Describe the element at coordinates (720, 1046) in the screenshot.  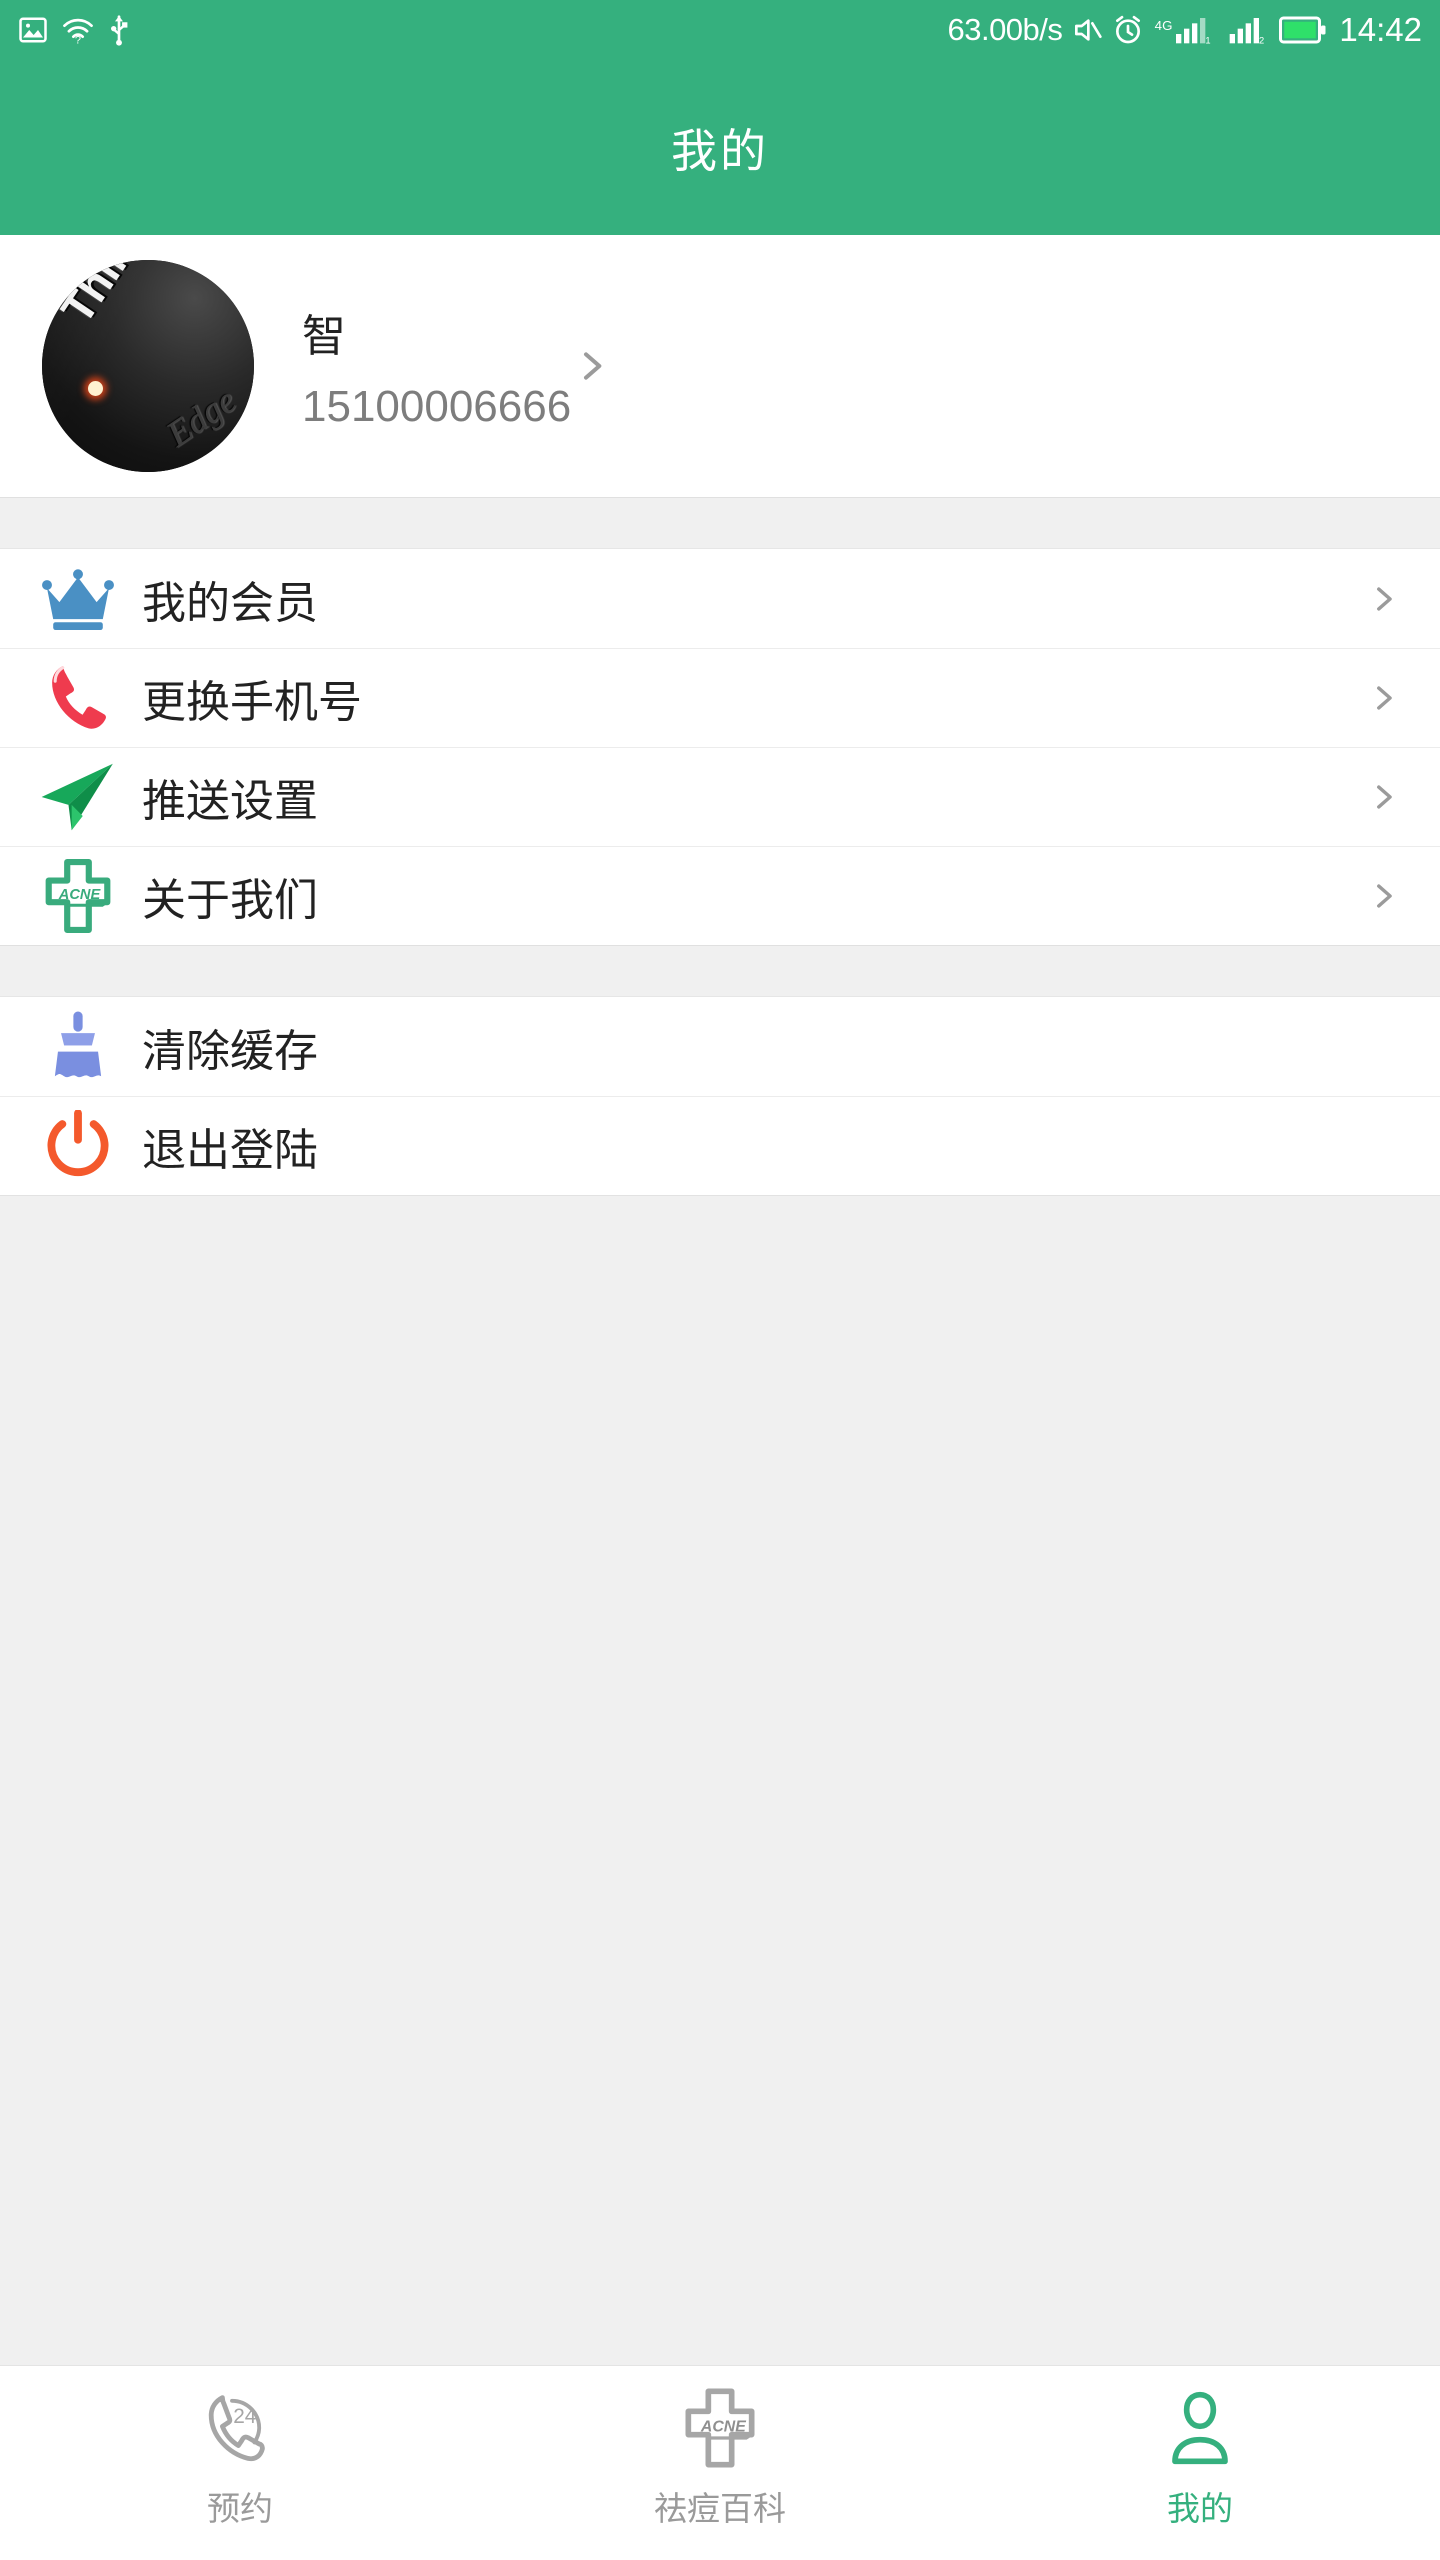
I see `menu-item-clear-cache: 清除缓存` at that location.